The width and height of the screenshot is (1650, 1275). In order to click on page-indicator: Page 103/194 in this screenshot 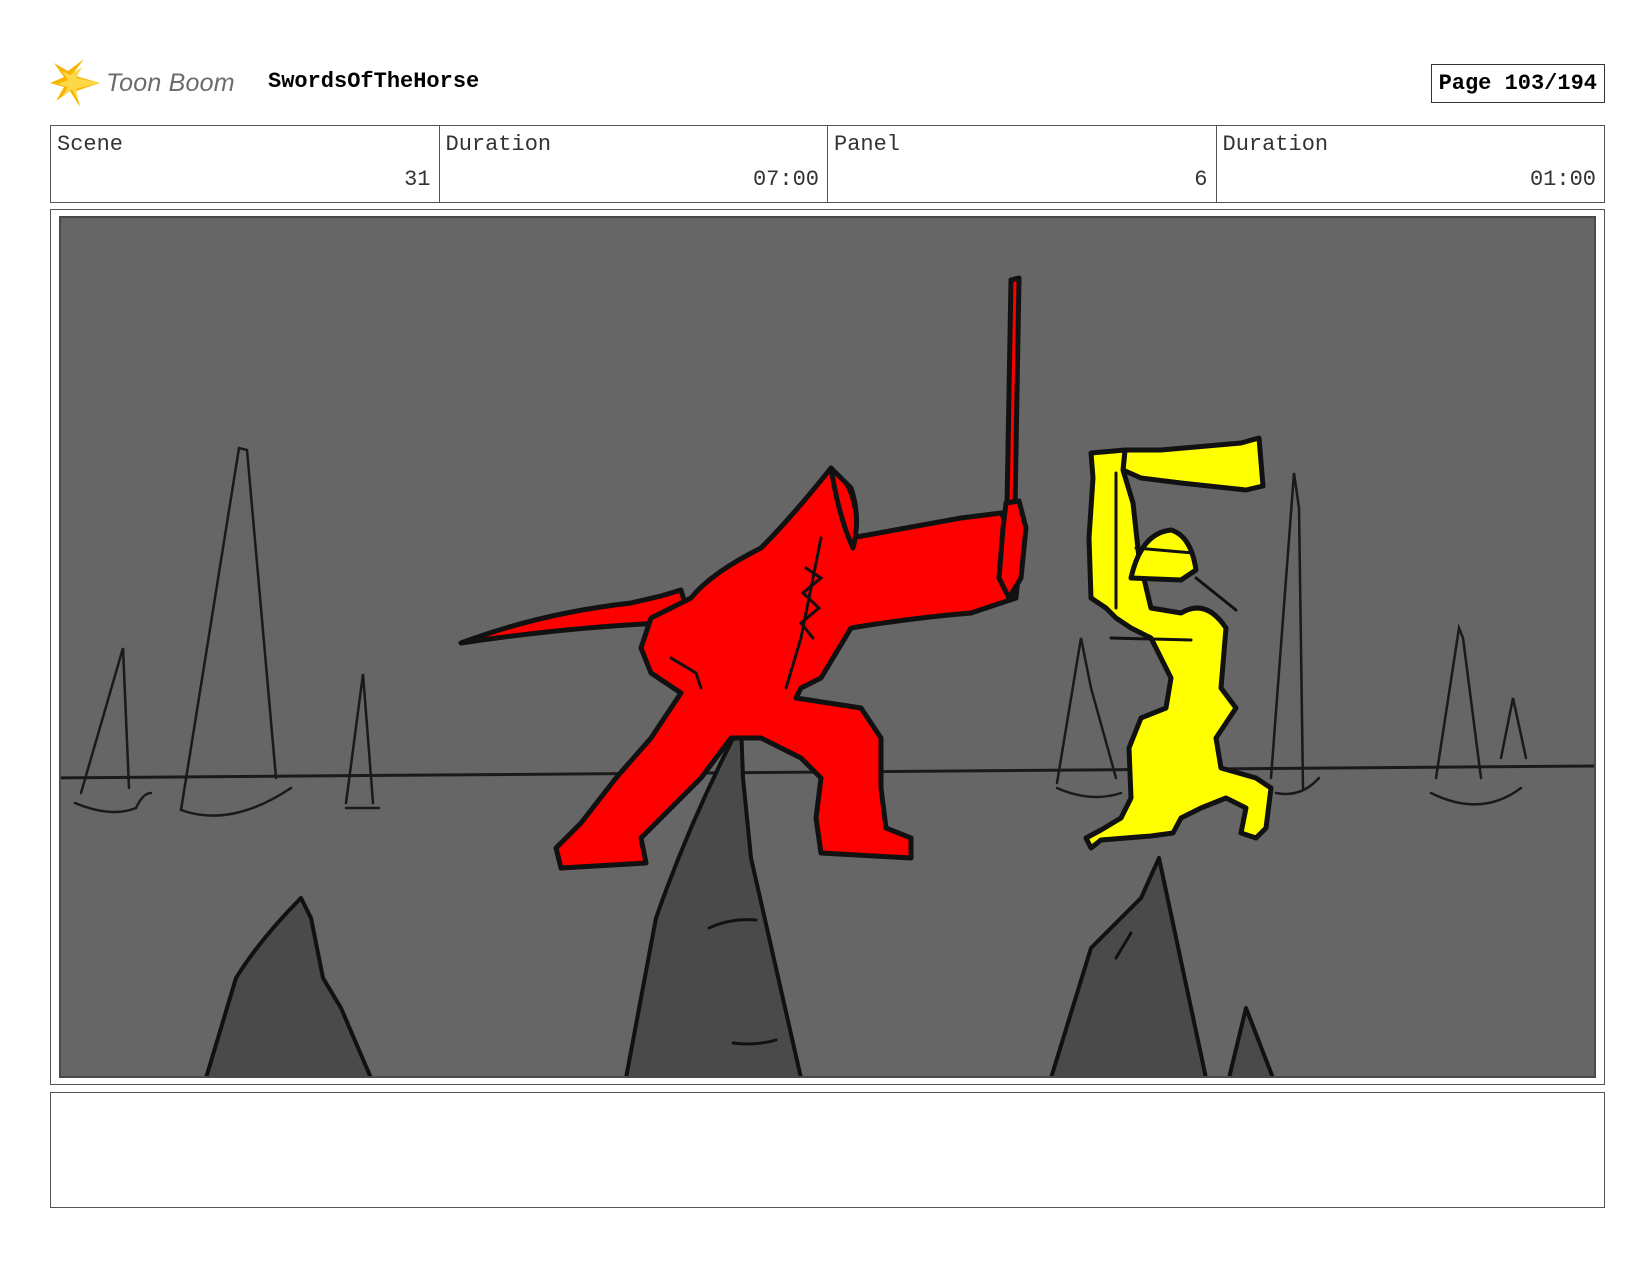, I will do `click(1517, 83)`.